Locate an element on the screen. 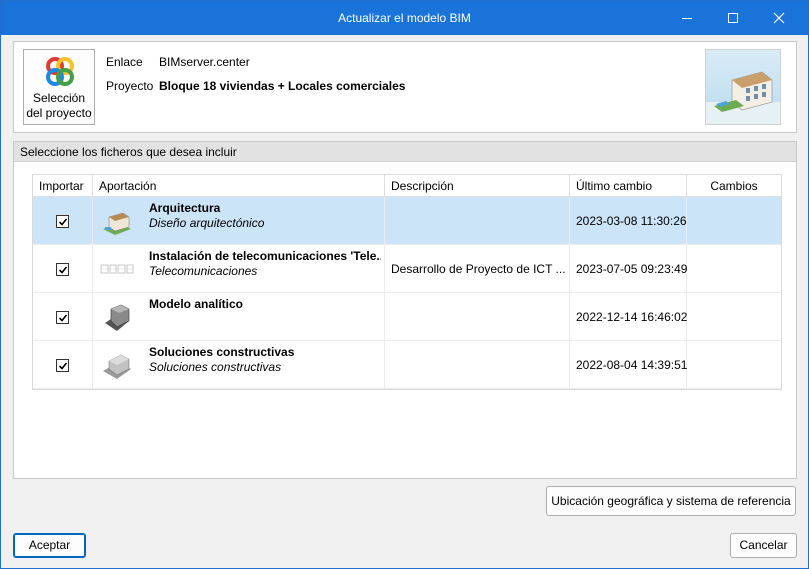  link-label: Enlace is located at coordinates (124, 62).